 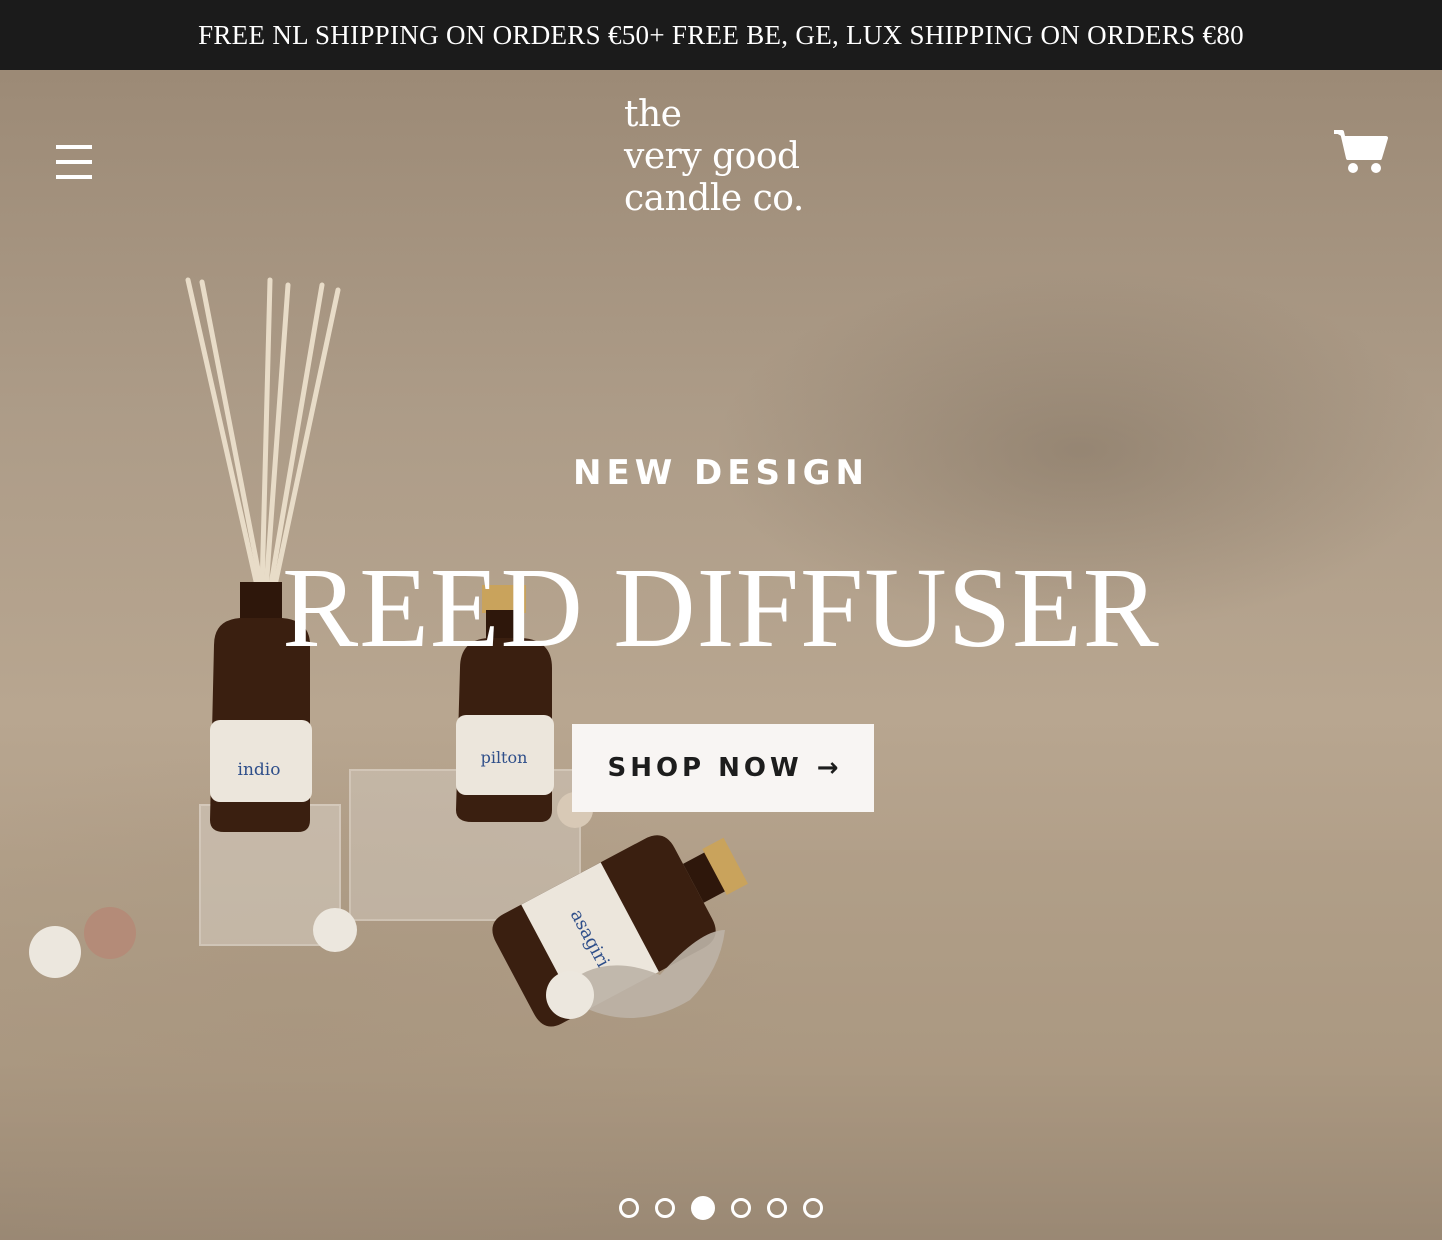 What do you see at coordinates (504, 757) in the screenshot?
I see `svg-text: pilton` at bounding box center [504, 757].